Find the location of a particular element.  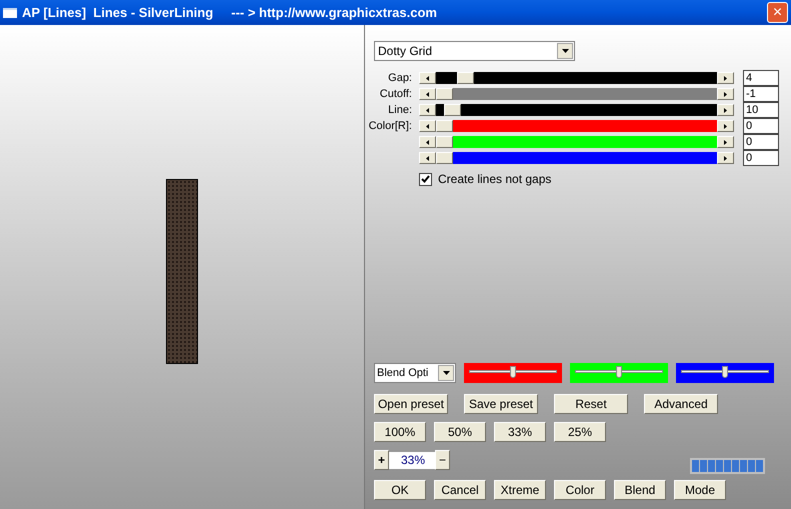

preset-button: Reset is located at coordinates (591, 404).